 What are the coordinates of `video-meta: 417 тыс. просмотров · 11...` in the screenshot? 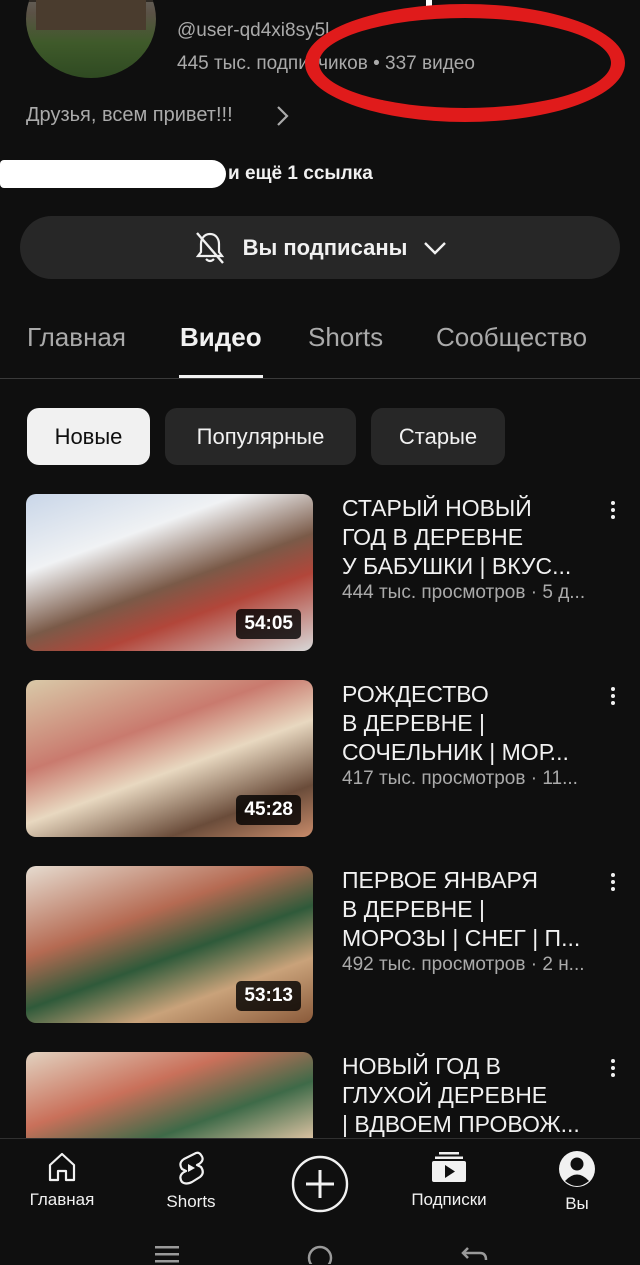 It's located at (460, 778).